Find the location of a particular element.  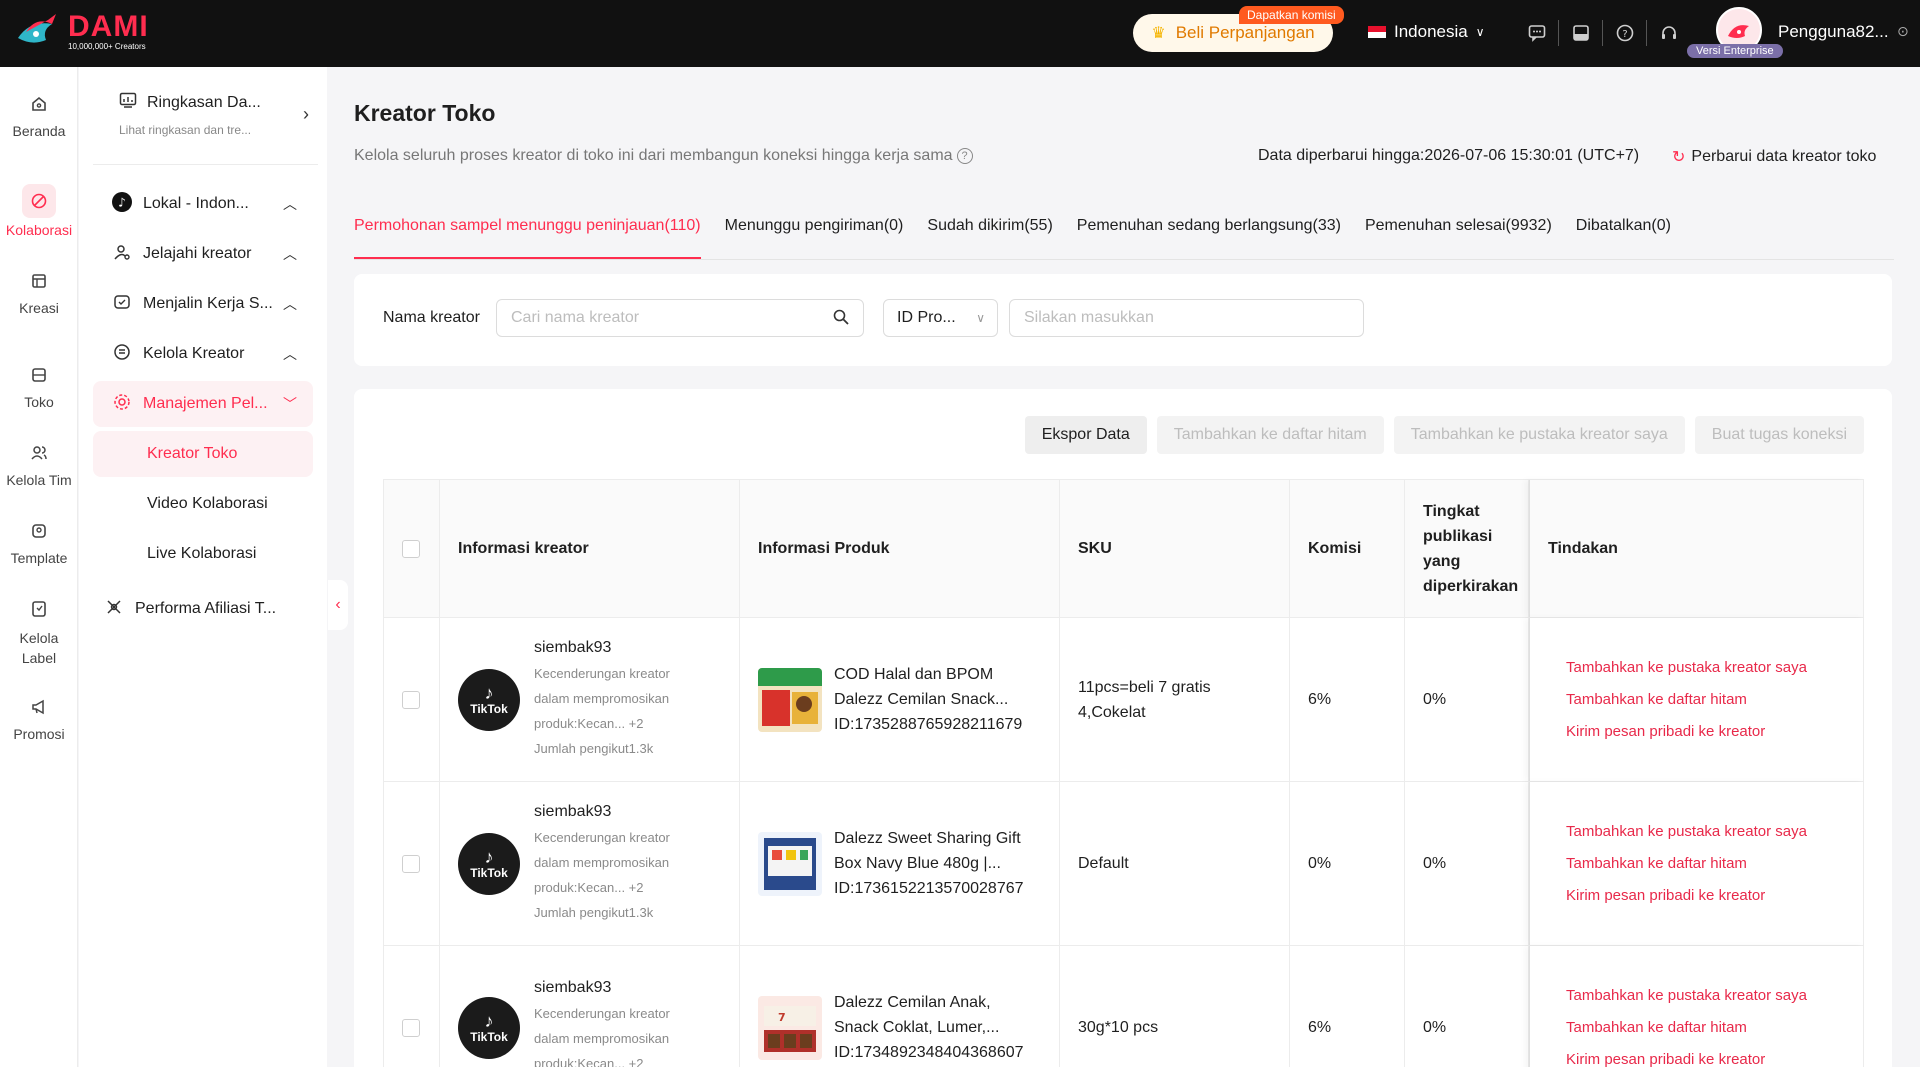

product-name: Dalezz Sweet Sharing Gift is located at coordinates (929, 838).